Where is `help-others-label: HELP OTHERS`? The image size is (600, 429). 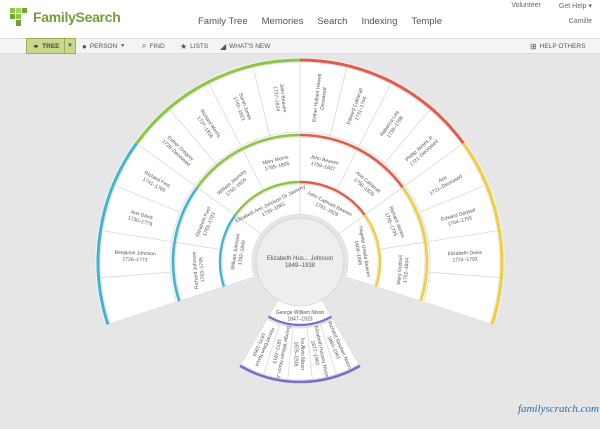 help-others-label: HELP OTHERS is located at coordinates (562, 46).